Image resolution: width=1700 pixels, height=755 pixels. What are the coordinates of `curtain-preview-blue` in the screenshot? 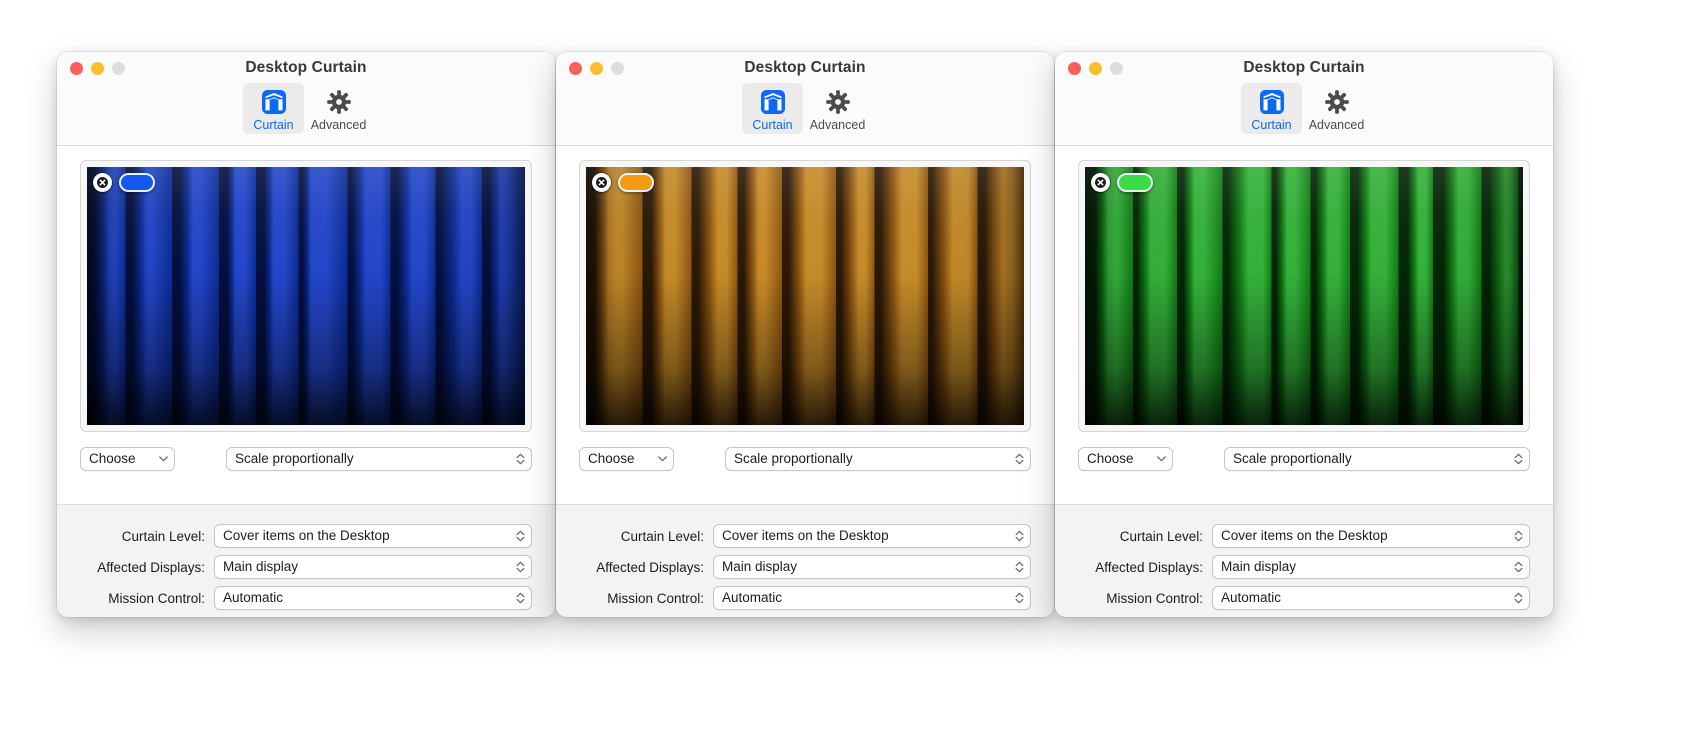 It's located at (306, 296).